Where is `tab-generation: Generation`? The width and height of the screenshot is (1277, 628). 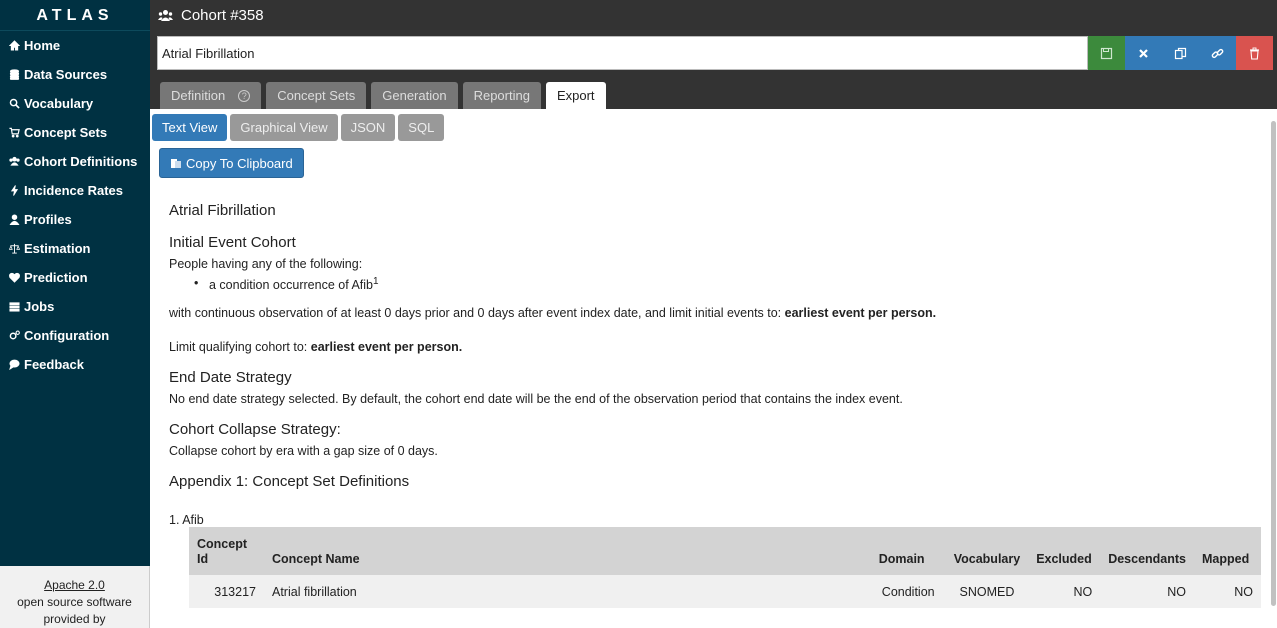
tab-generation: Generation is located at coordinates (414, 95).